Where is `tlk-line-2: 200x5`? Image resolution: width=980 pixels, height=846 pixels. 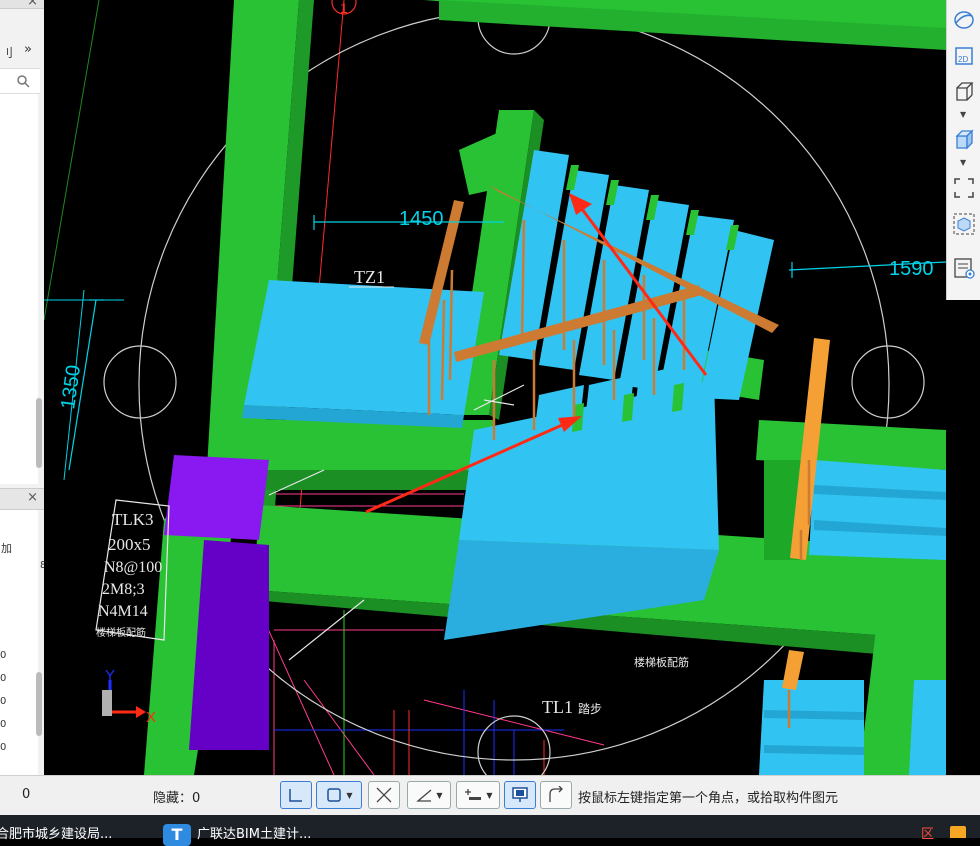 tlk-line-2: 200x5 is located at coordinates (129, 544).